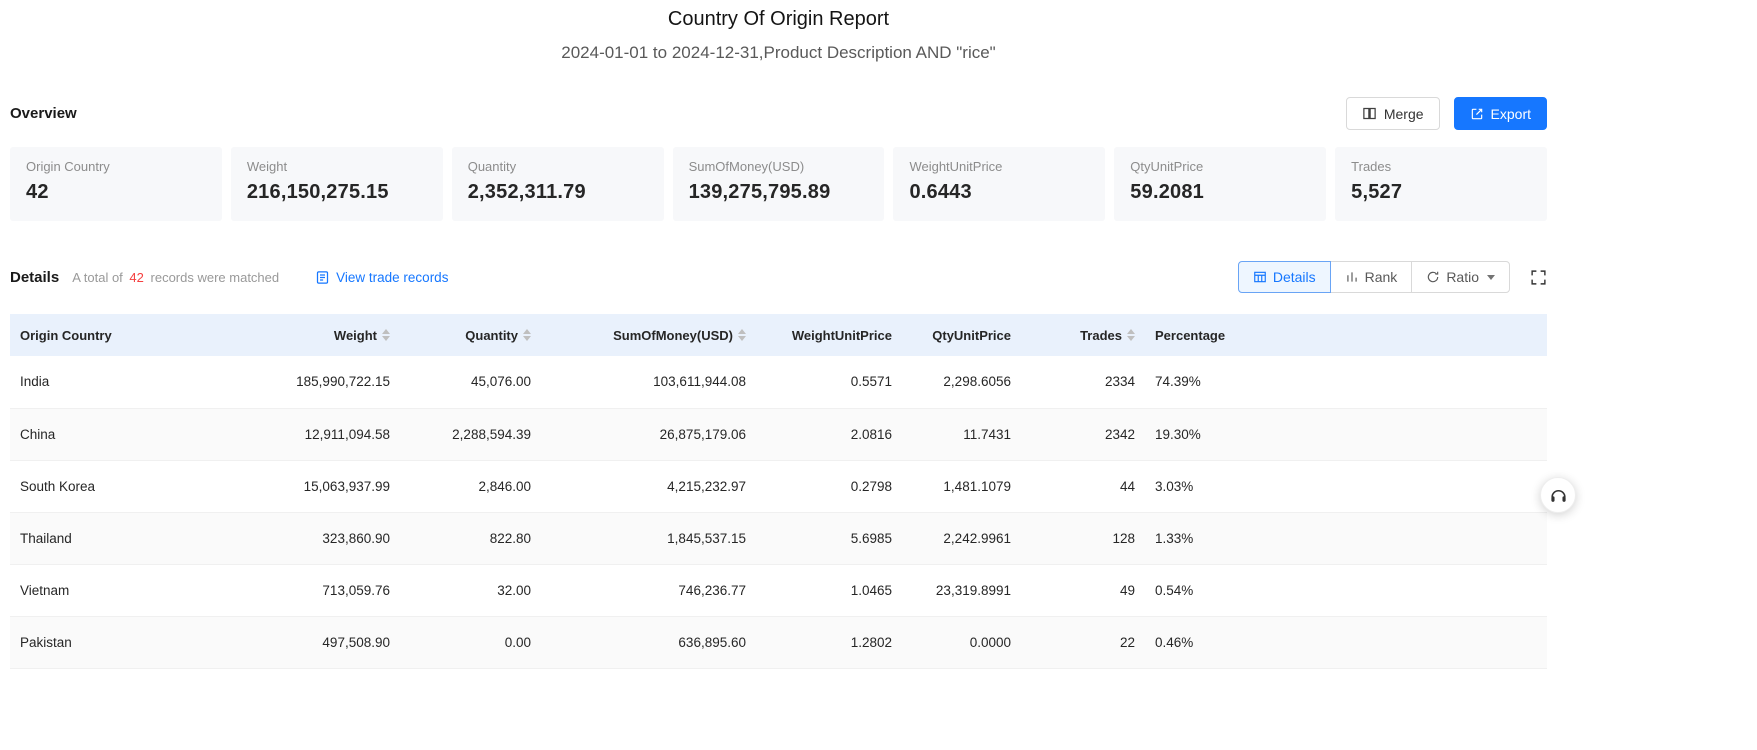 This screenshot has height=750, width=1757. Describe the element at coordinates (1446, 113) in the screenshot. I see `toolbar: Merge Export` at that location.